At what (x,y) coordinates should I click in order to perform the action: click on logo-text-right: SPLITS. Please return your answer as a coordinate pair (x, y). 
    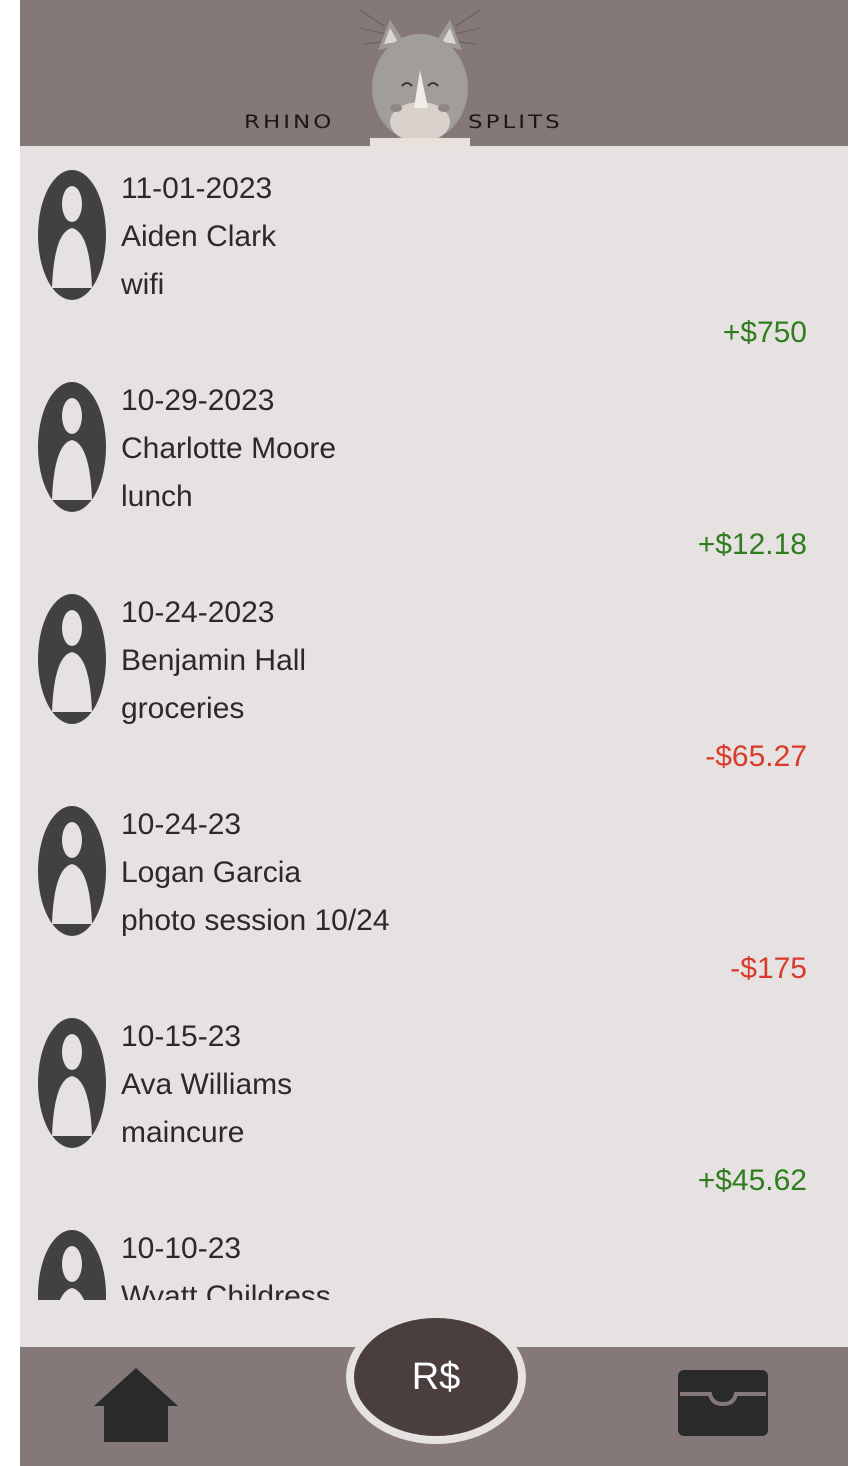
    Looking at the image, I should click on (515, 122).